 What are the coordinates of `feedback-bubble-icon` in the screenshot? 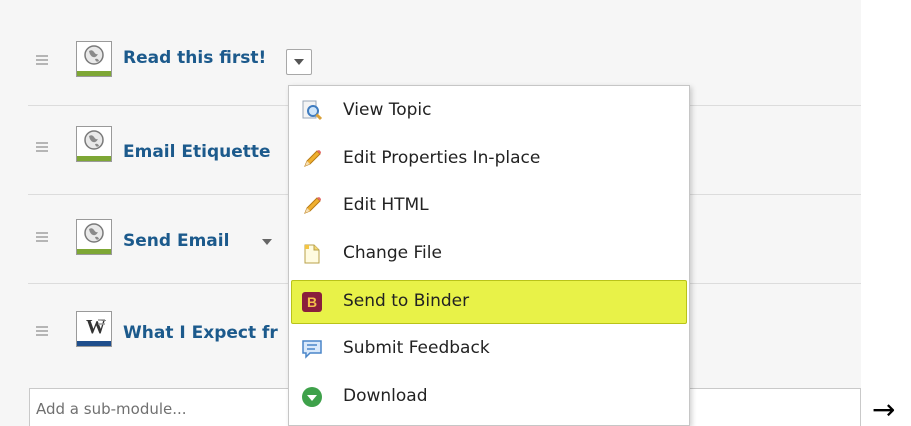 It's located at (312, 349).